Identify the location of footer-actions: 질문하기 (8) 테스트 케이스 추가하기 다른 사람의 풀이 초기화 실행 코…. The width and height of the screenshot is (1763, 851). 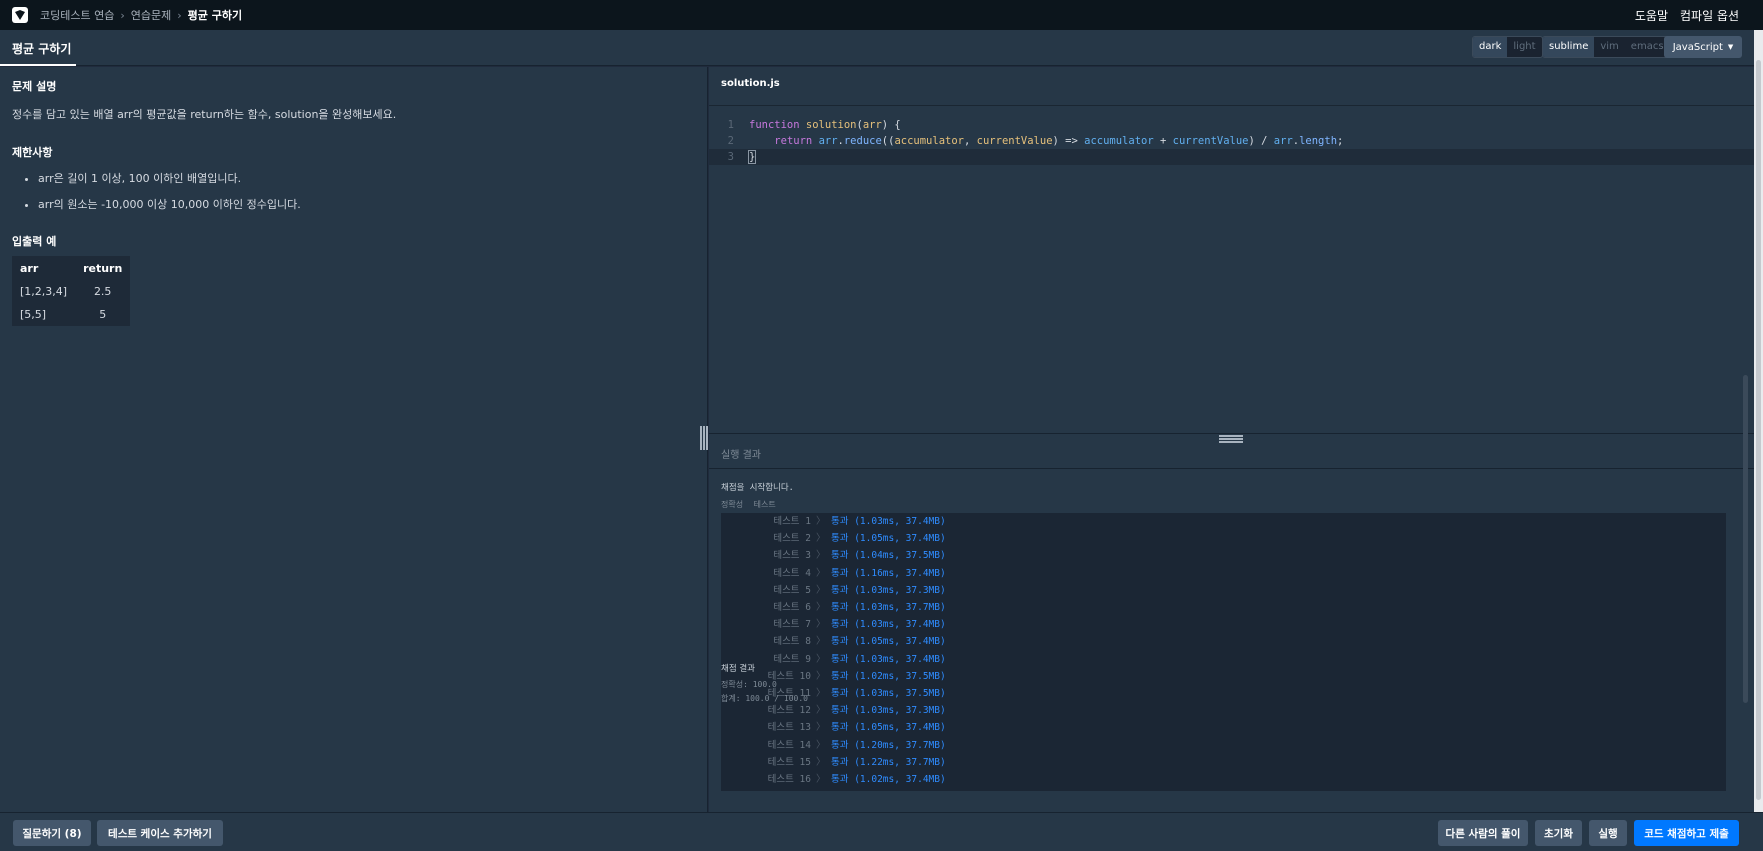
(881, 831).